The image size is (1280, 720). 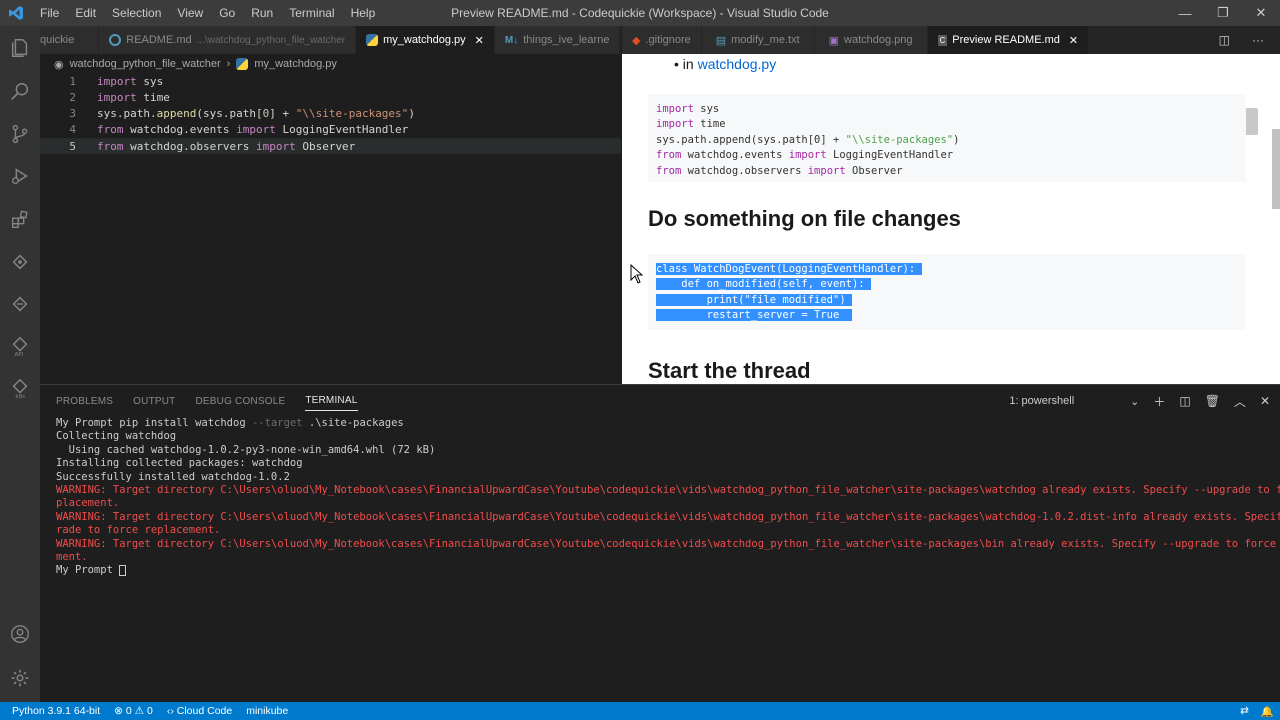 I want to click on tab-label: watchdog.png, so click(x=878, y=40).